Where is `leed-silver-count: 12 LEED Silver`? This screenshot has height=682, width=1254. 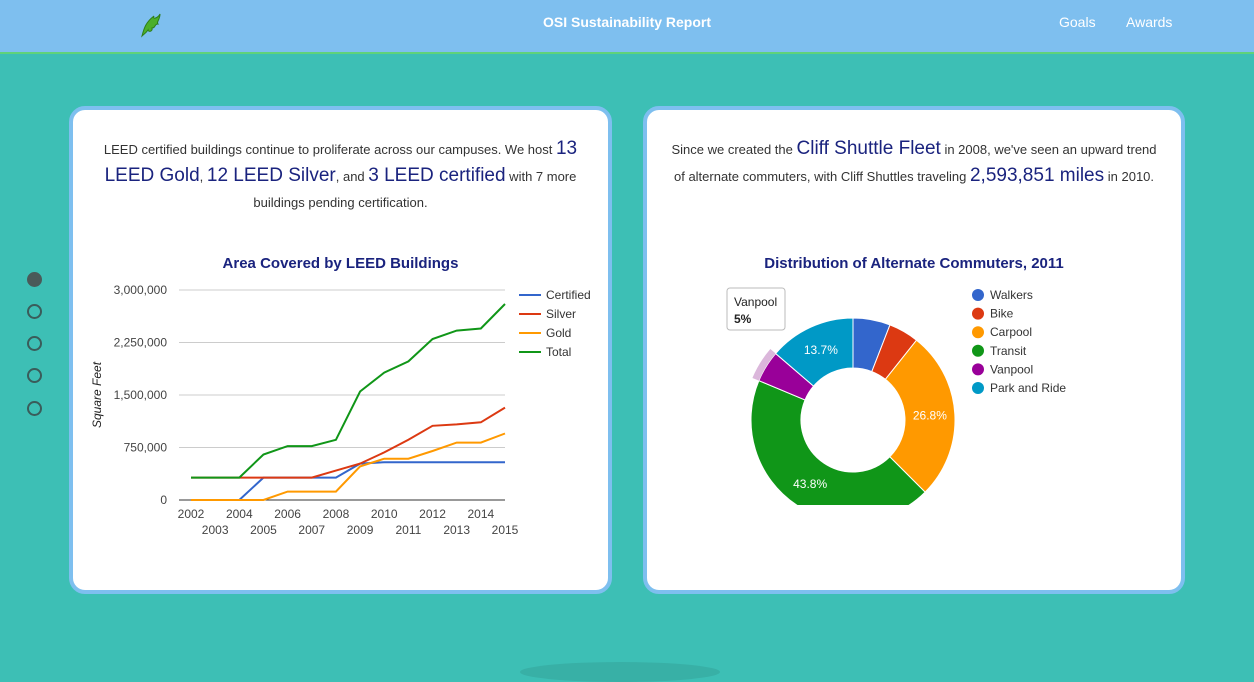
leed-silver-count: 12 LEED Silver is located at coordinates (271, 175).